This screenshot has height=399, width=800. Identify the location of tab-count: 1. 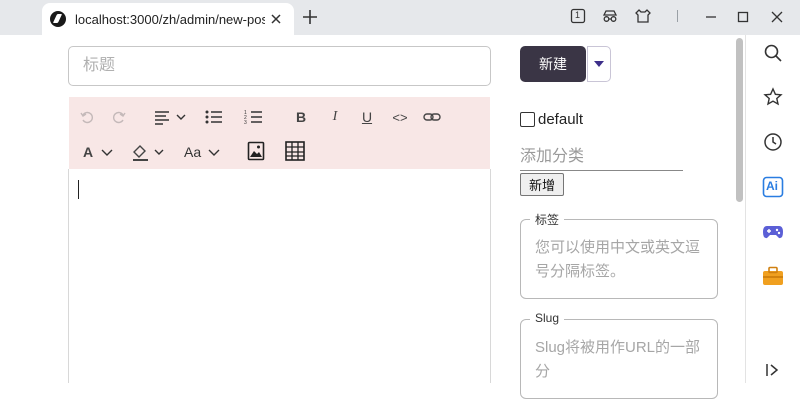
(578, 15).